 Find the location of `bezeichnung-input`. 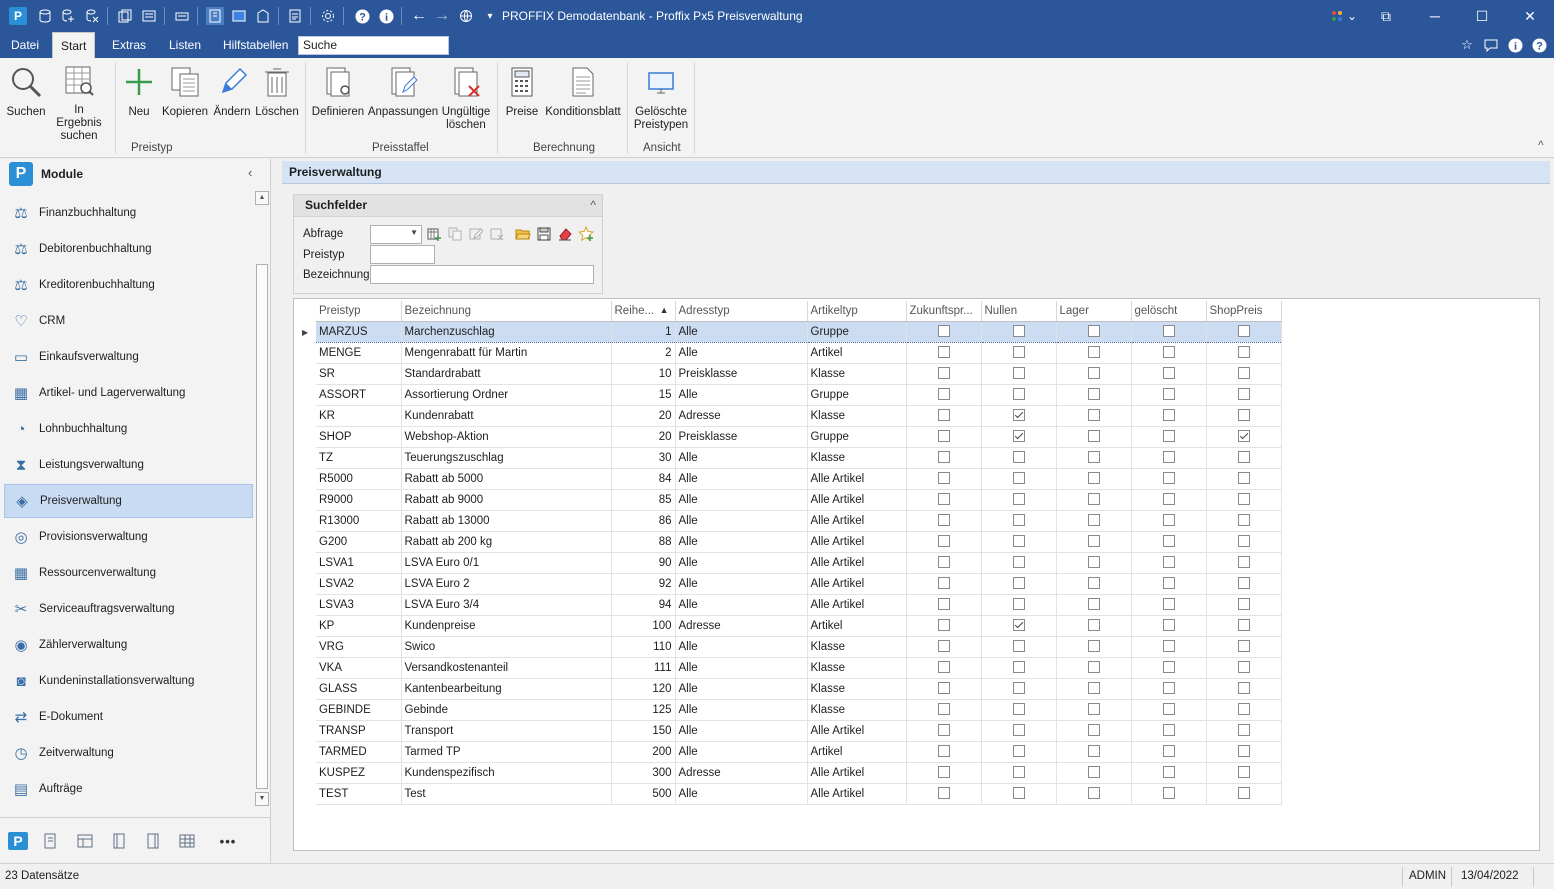

bezeichnung-input is located at coordinates (482, 274).